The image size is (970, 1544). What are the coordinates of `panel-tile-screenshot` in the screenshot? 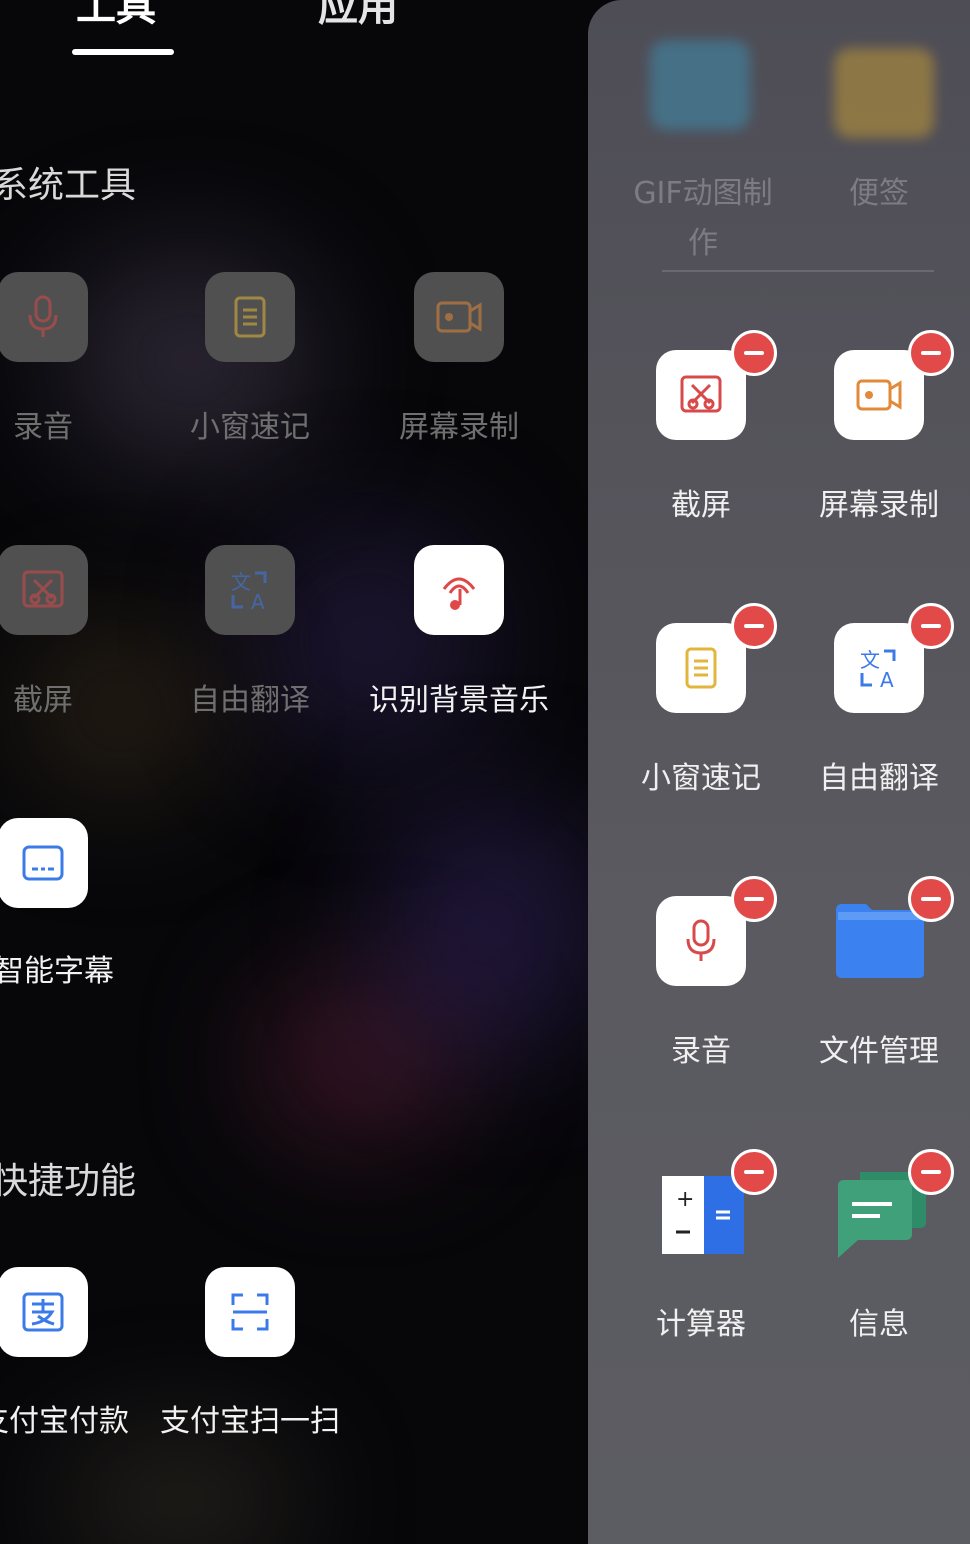 It's located at (701, 395).